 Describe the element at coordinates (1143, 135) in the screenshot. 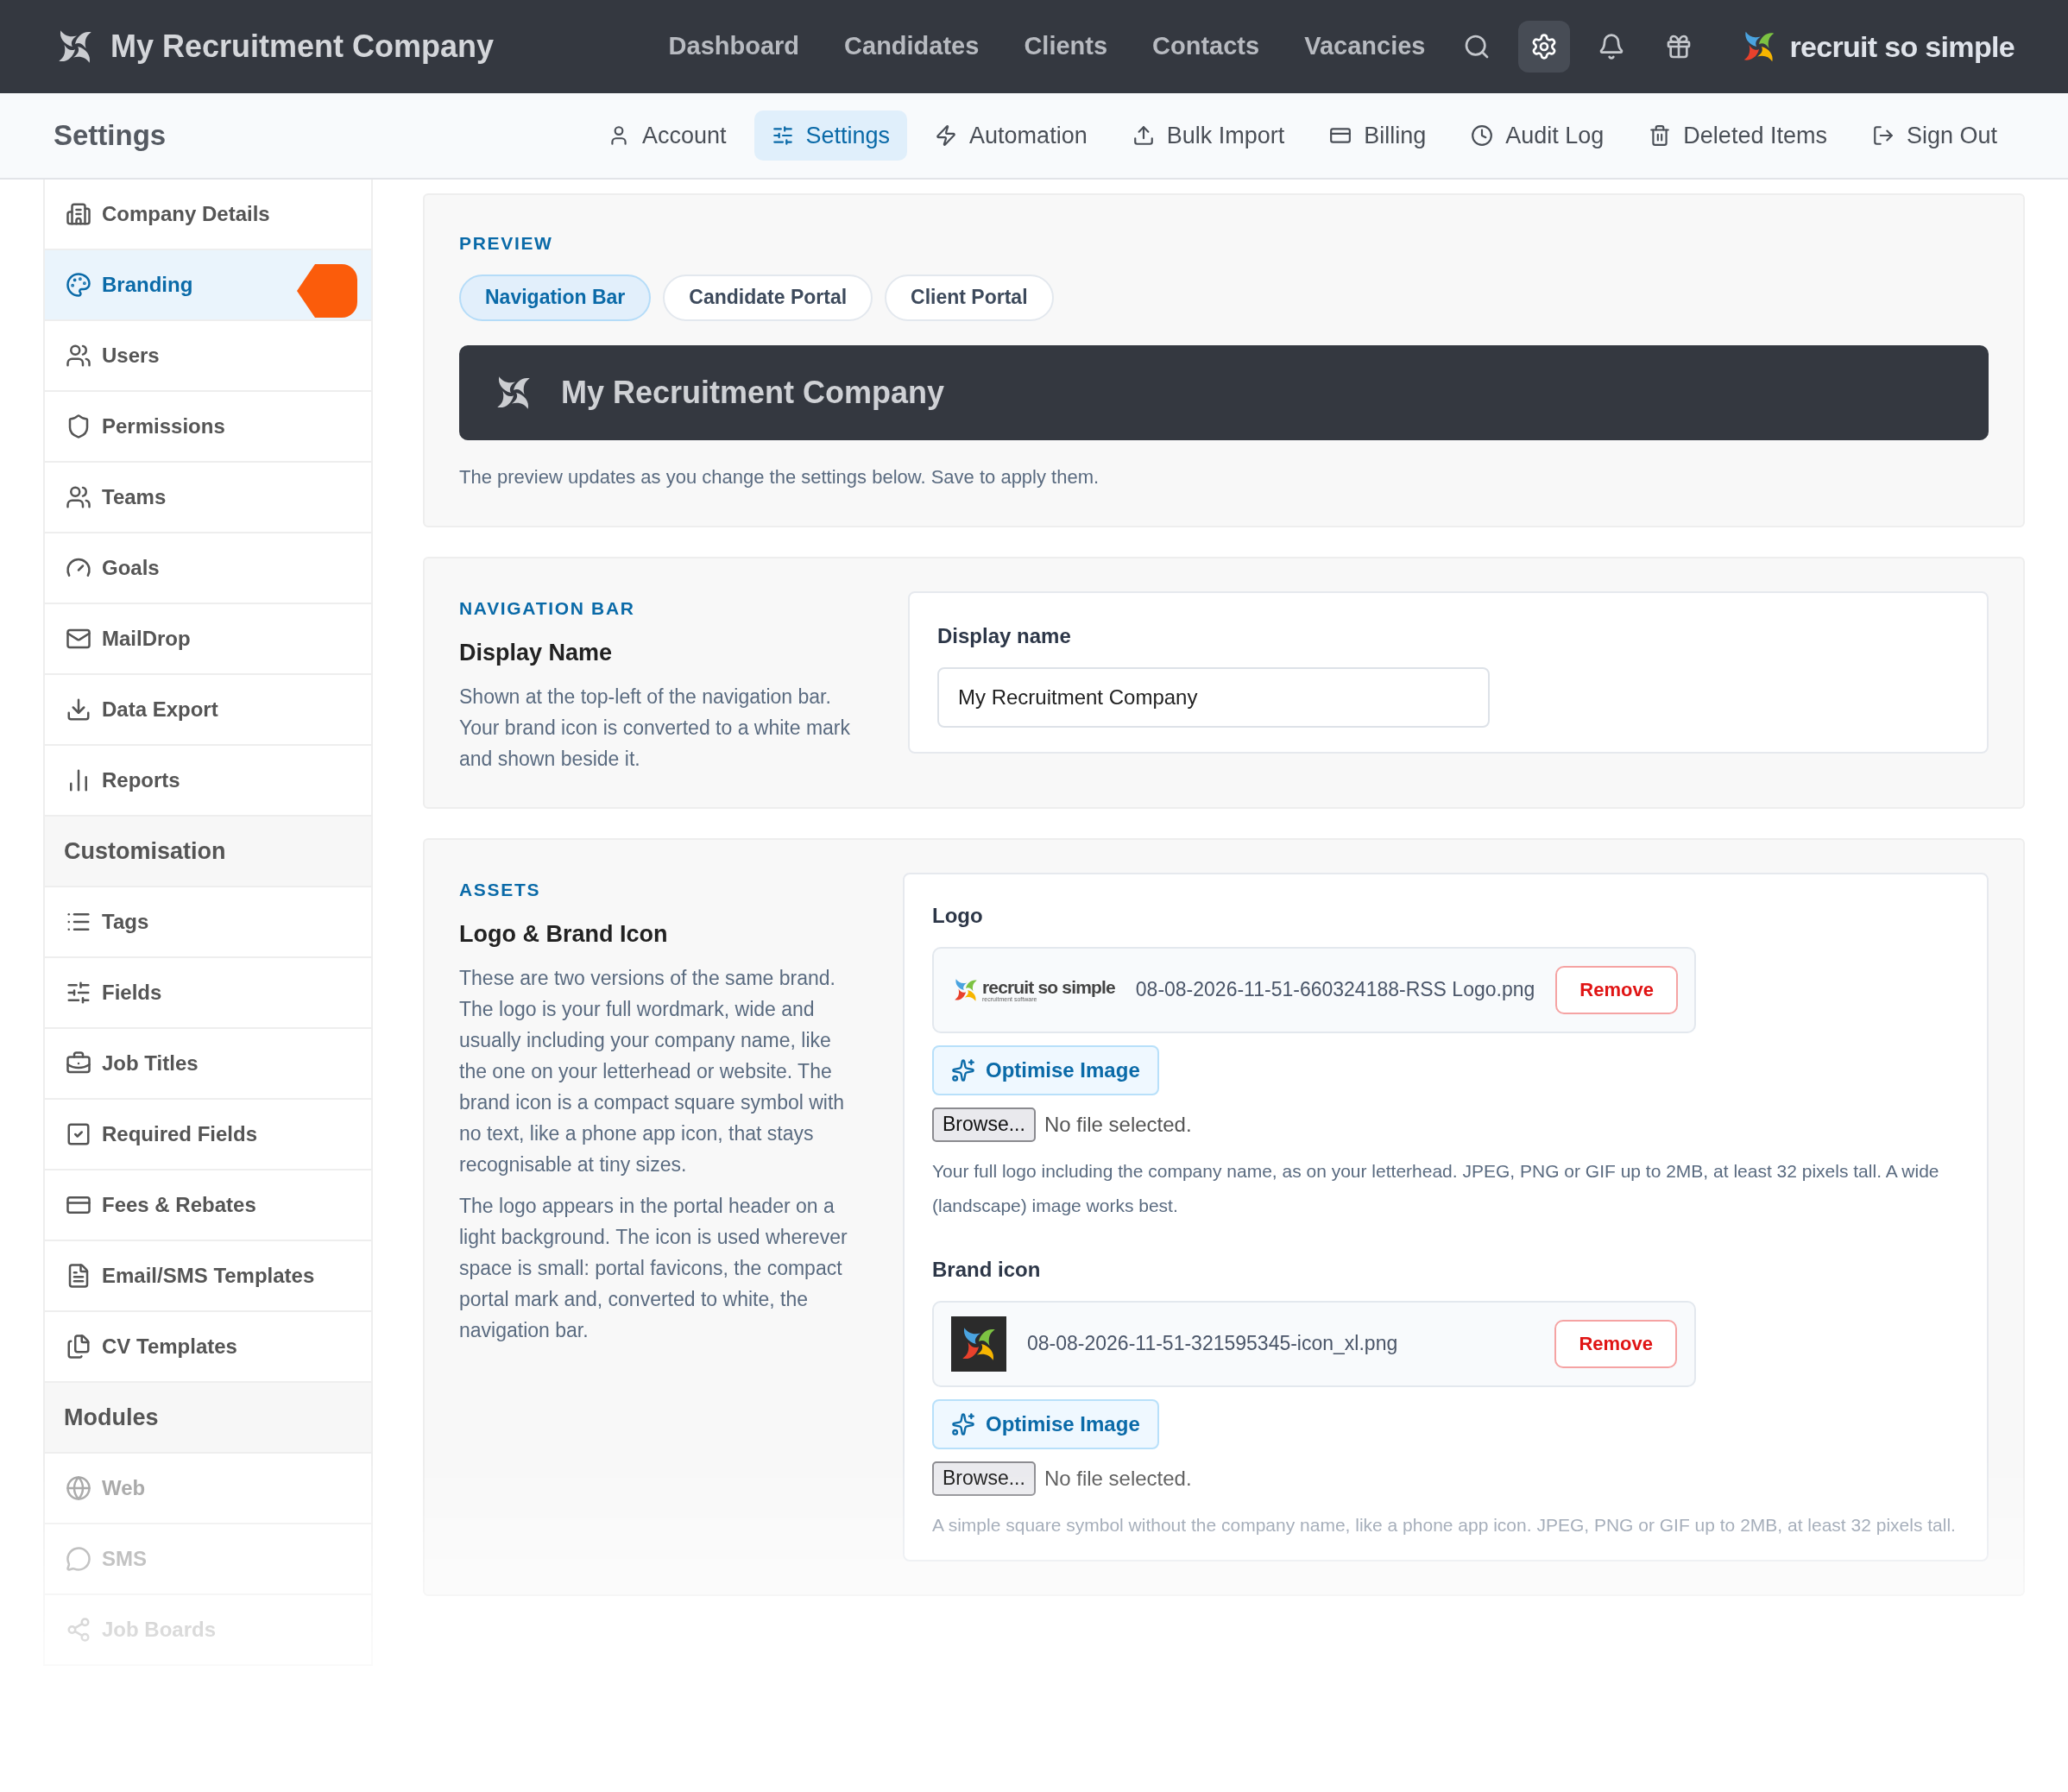

I see `upload-icon` at that location.